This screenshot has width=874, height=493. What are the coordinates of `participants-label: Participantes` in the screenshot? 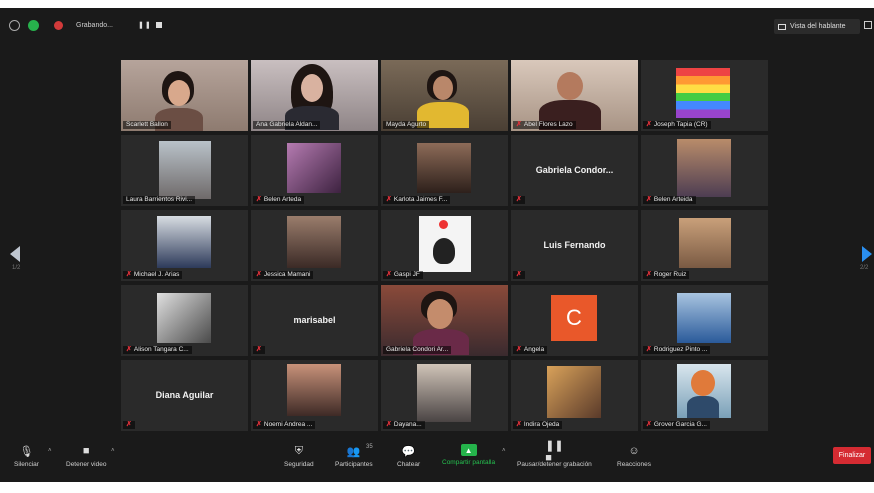 It's located at (354, 464).